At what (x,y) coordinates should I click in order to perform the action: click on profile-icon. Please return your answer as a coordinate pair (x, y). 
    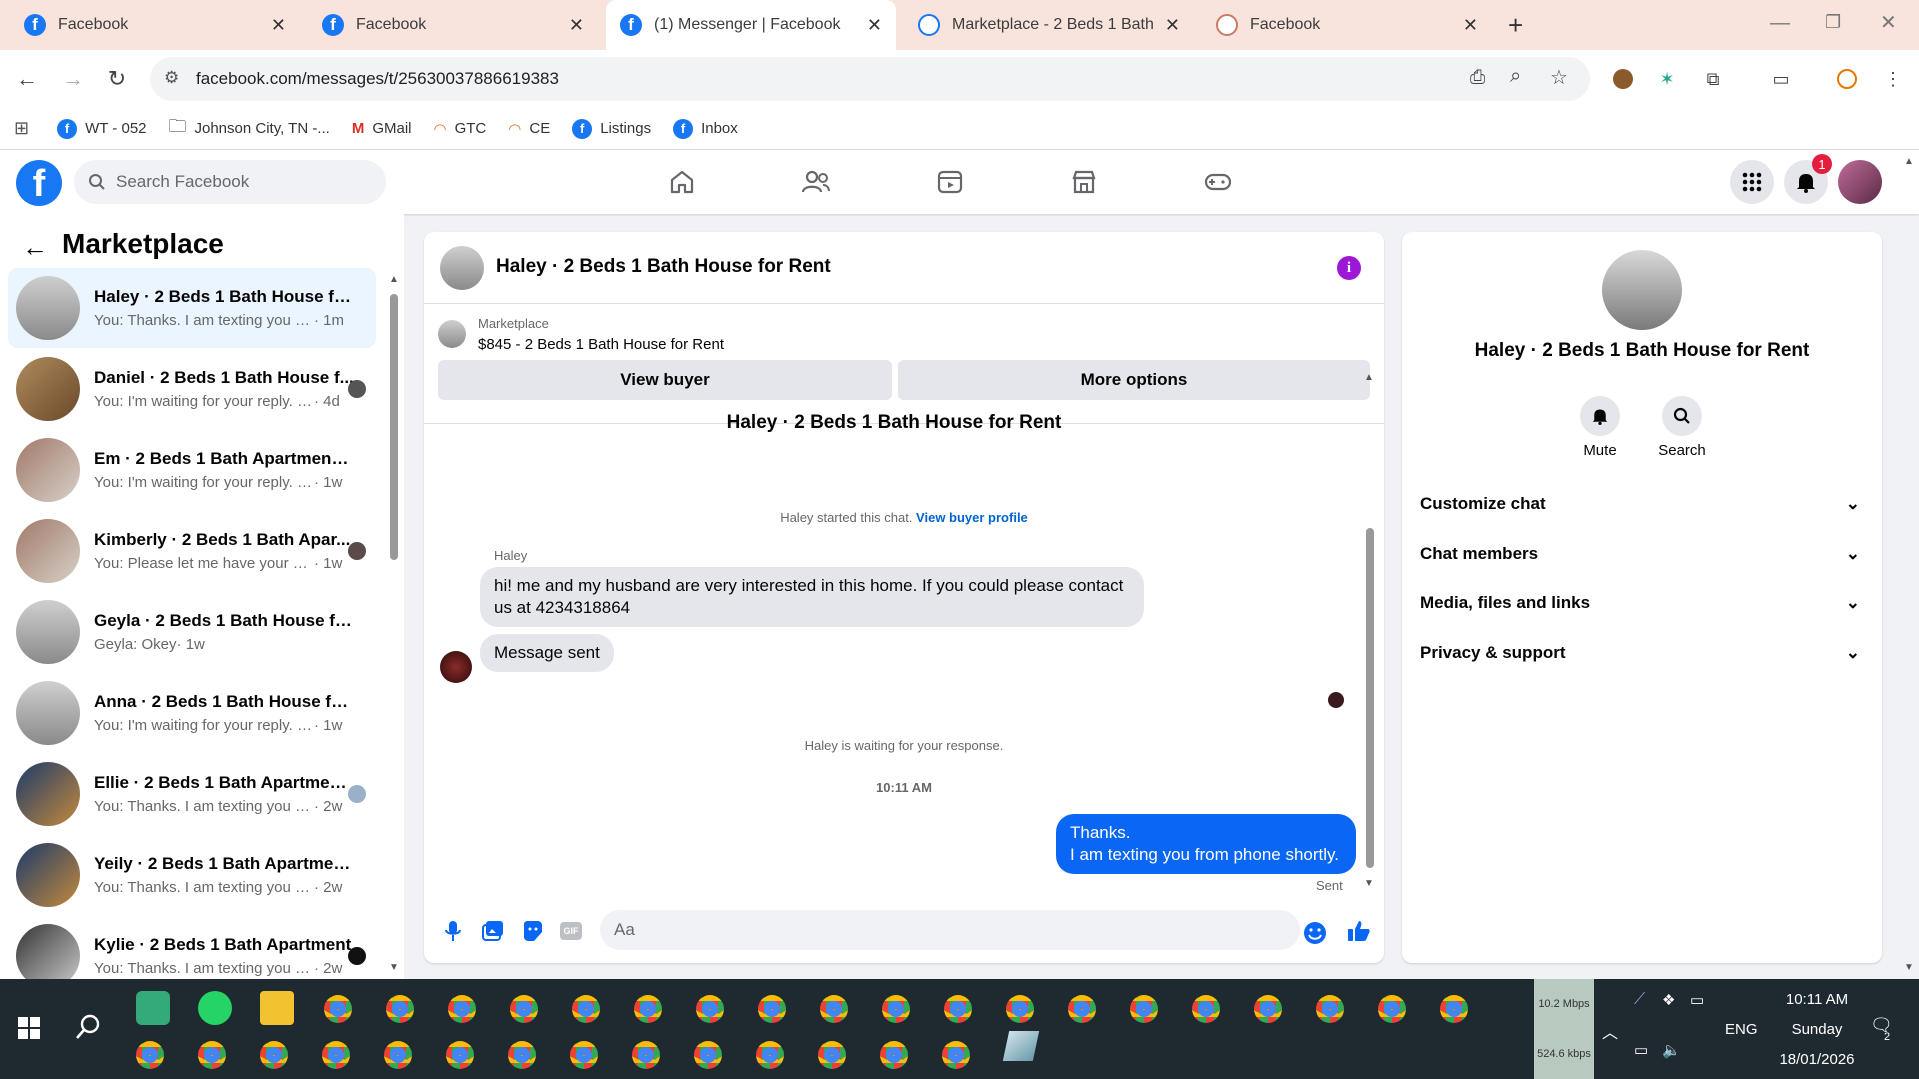
    Looking at the image, I should click on (1847, 79).